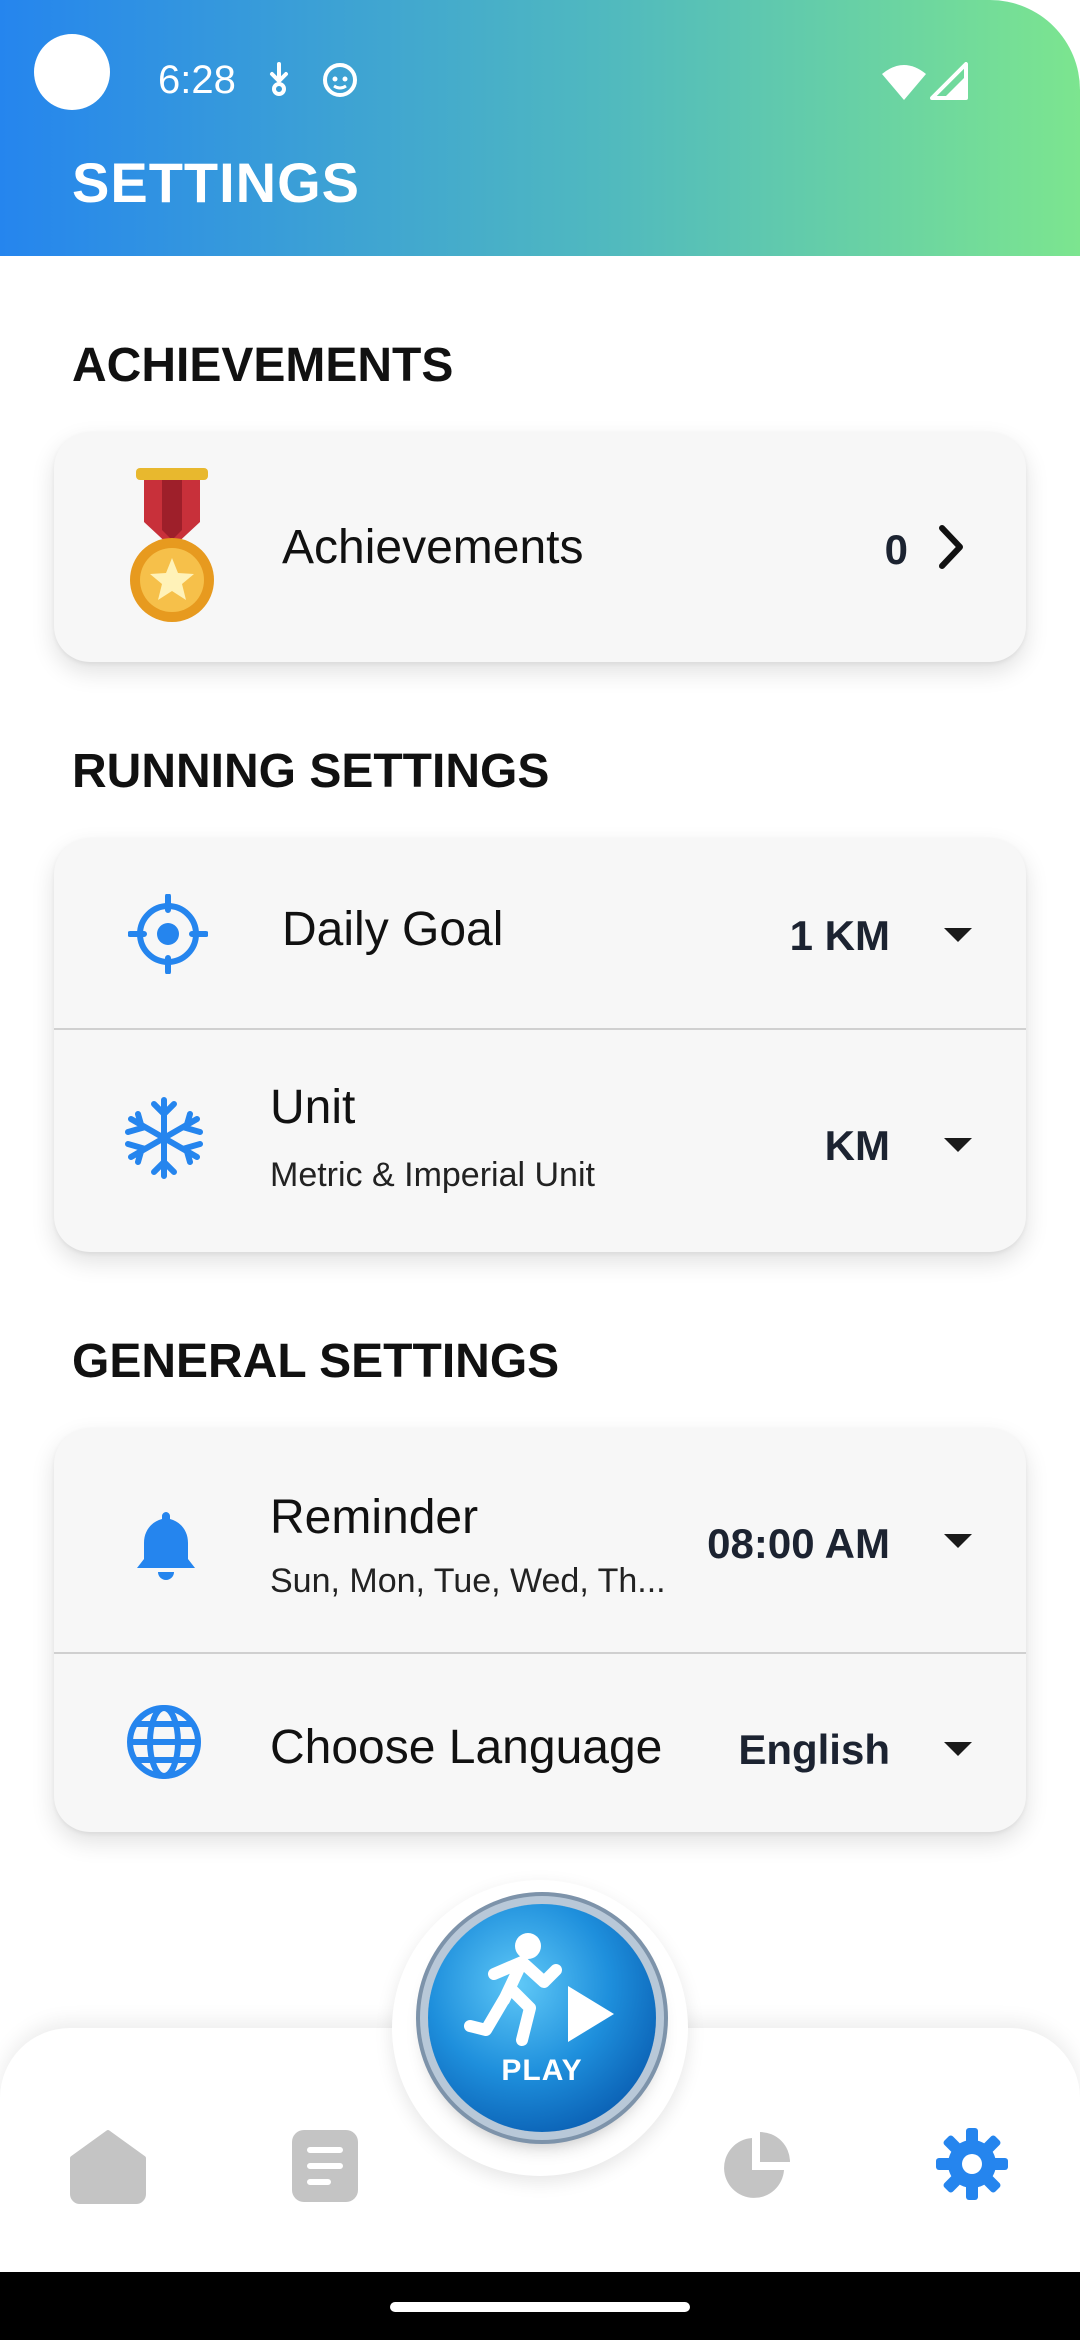 The image size is (1080, 2340). What do you see at coordinates (172, 545) in the screenshot?
I see `medal-icon` at bounding box center [172, 545].